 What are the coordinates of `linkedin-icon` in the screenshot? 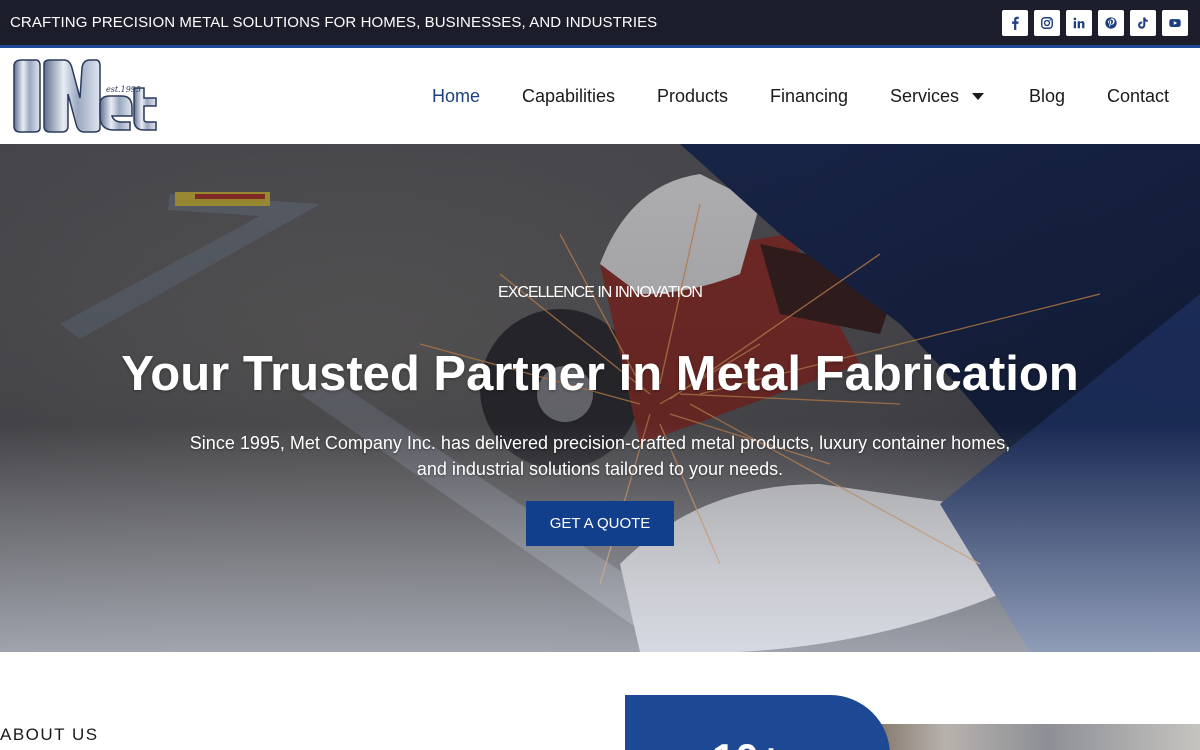 It's located at (1079, 23).